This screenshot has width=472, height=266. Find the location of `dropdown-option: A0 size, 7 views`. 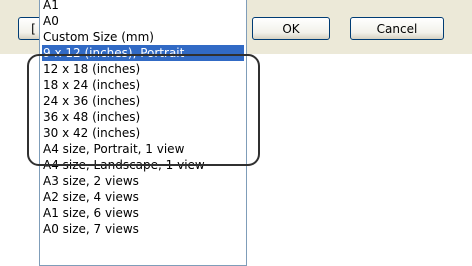

dropdown-option: A0 size, 7 views is located at coordinates (143, 229).